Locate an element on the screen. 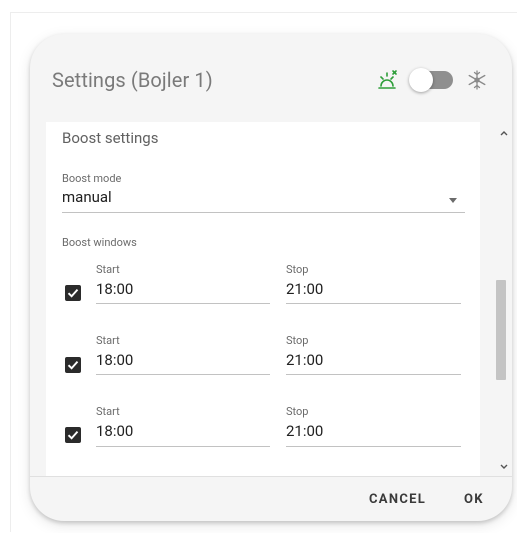  boost-windows-label: Boost windows is located at coordinates (99, 242).